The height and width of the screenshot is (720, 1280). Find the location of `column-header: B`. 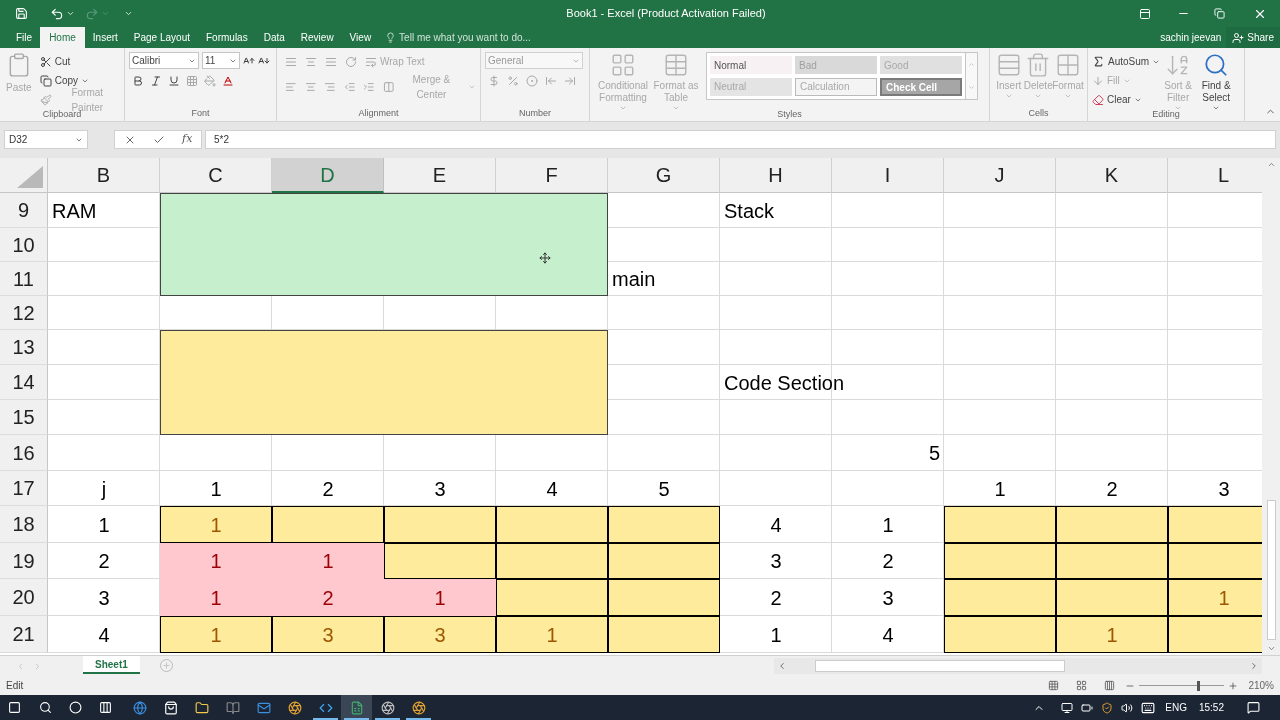

column-header: B is located at coordinates (104, 175).